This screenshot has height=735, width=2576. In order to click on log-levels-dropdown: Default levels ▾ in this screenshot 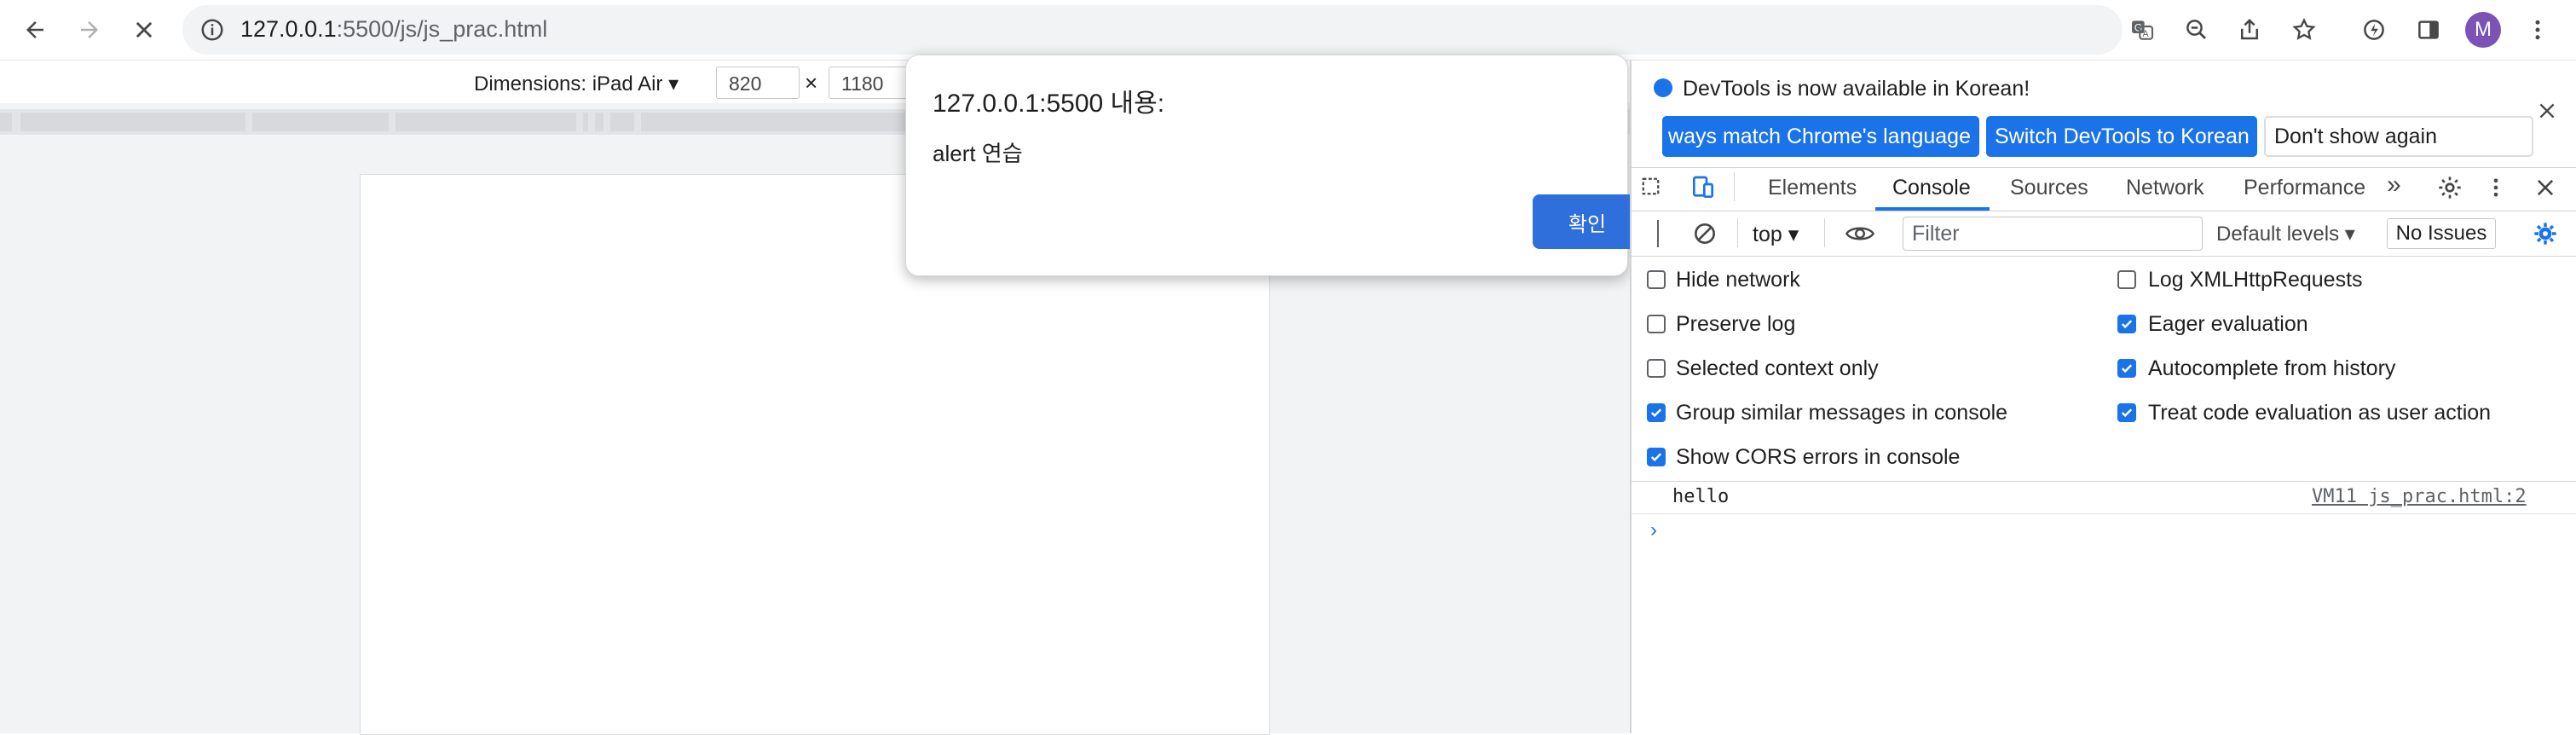, I will do `click(2285, 234)`.